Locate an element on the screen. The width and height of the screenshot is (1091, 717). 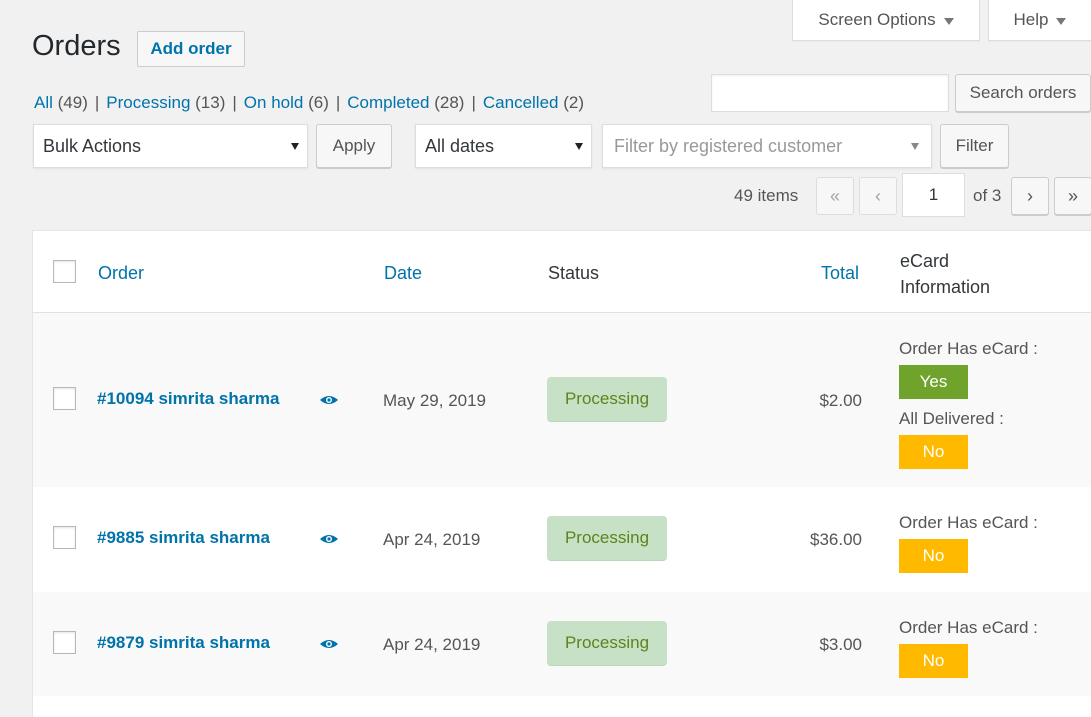
date-filter-select: All dates is located at coordinates (503, 146).